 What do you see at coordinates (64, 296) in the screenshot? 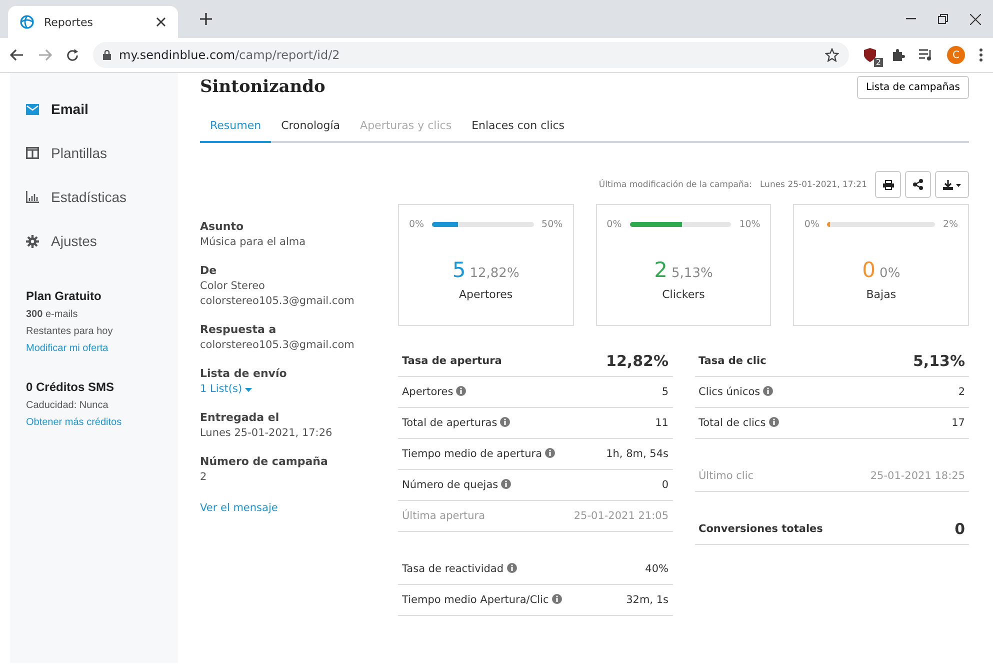
I see `plan-title: Plan Gratuito` at bounding box center [64, 296].